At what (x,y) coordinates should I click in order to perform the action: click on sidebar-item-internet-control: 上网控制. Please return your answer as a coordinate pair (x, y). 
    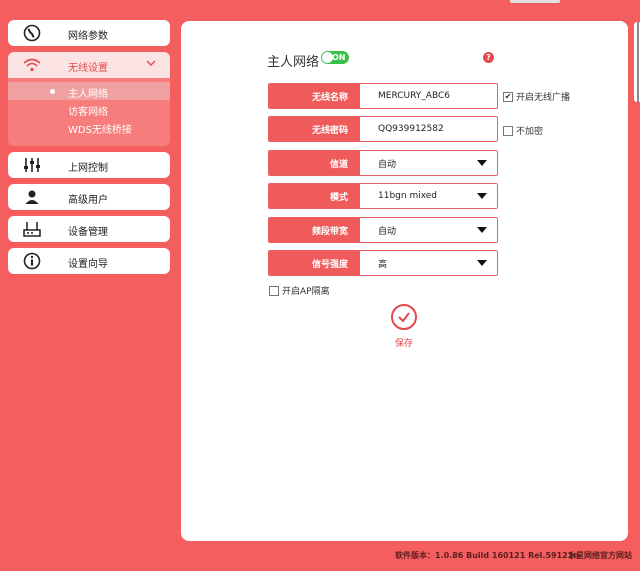
    Looking at the image, I should click on (89, 165).